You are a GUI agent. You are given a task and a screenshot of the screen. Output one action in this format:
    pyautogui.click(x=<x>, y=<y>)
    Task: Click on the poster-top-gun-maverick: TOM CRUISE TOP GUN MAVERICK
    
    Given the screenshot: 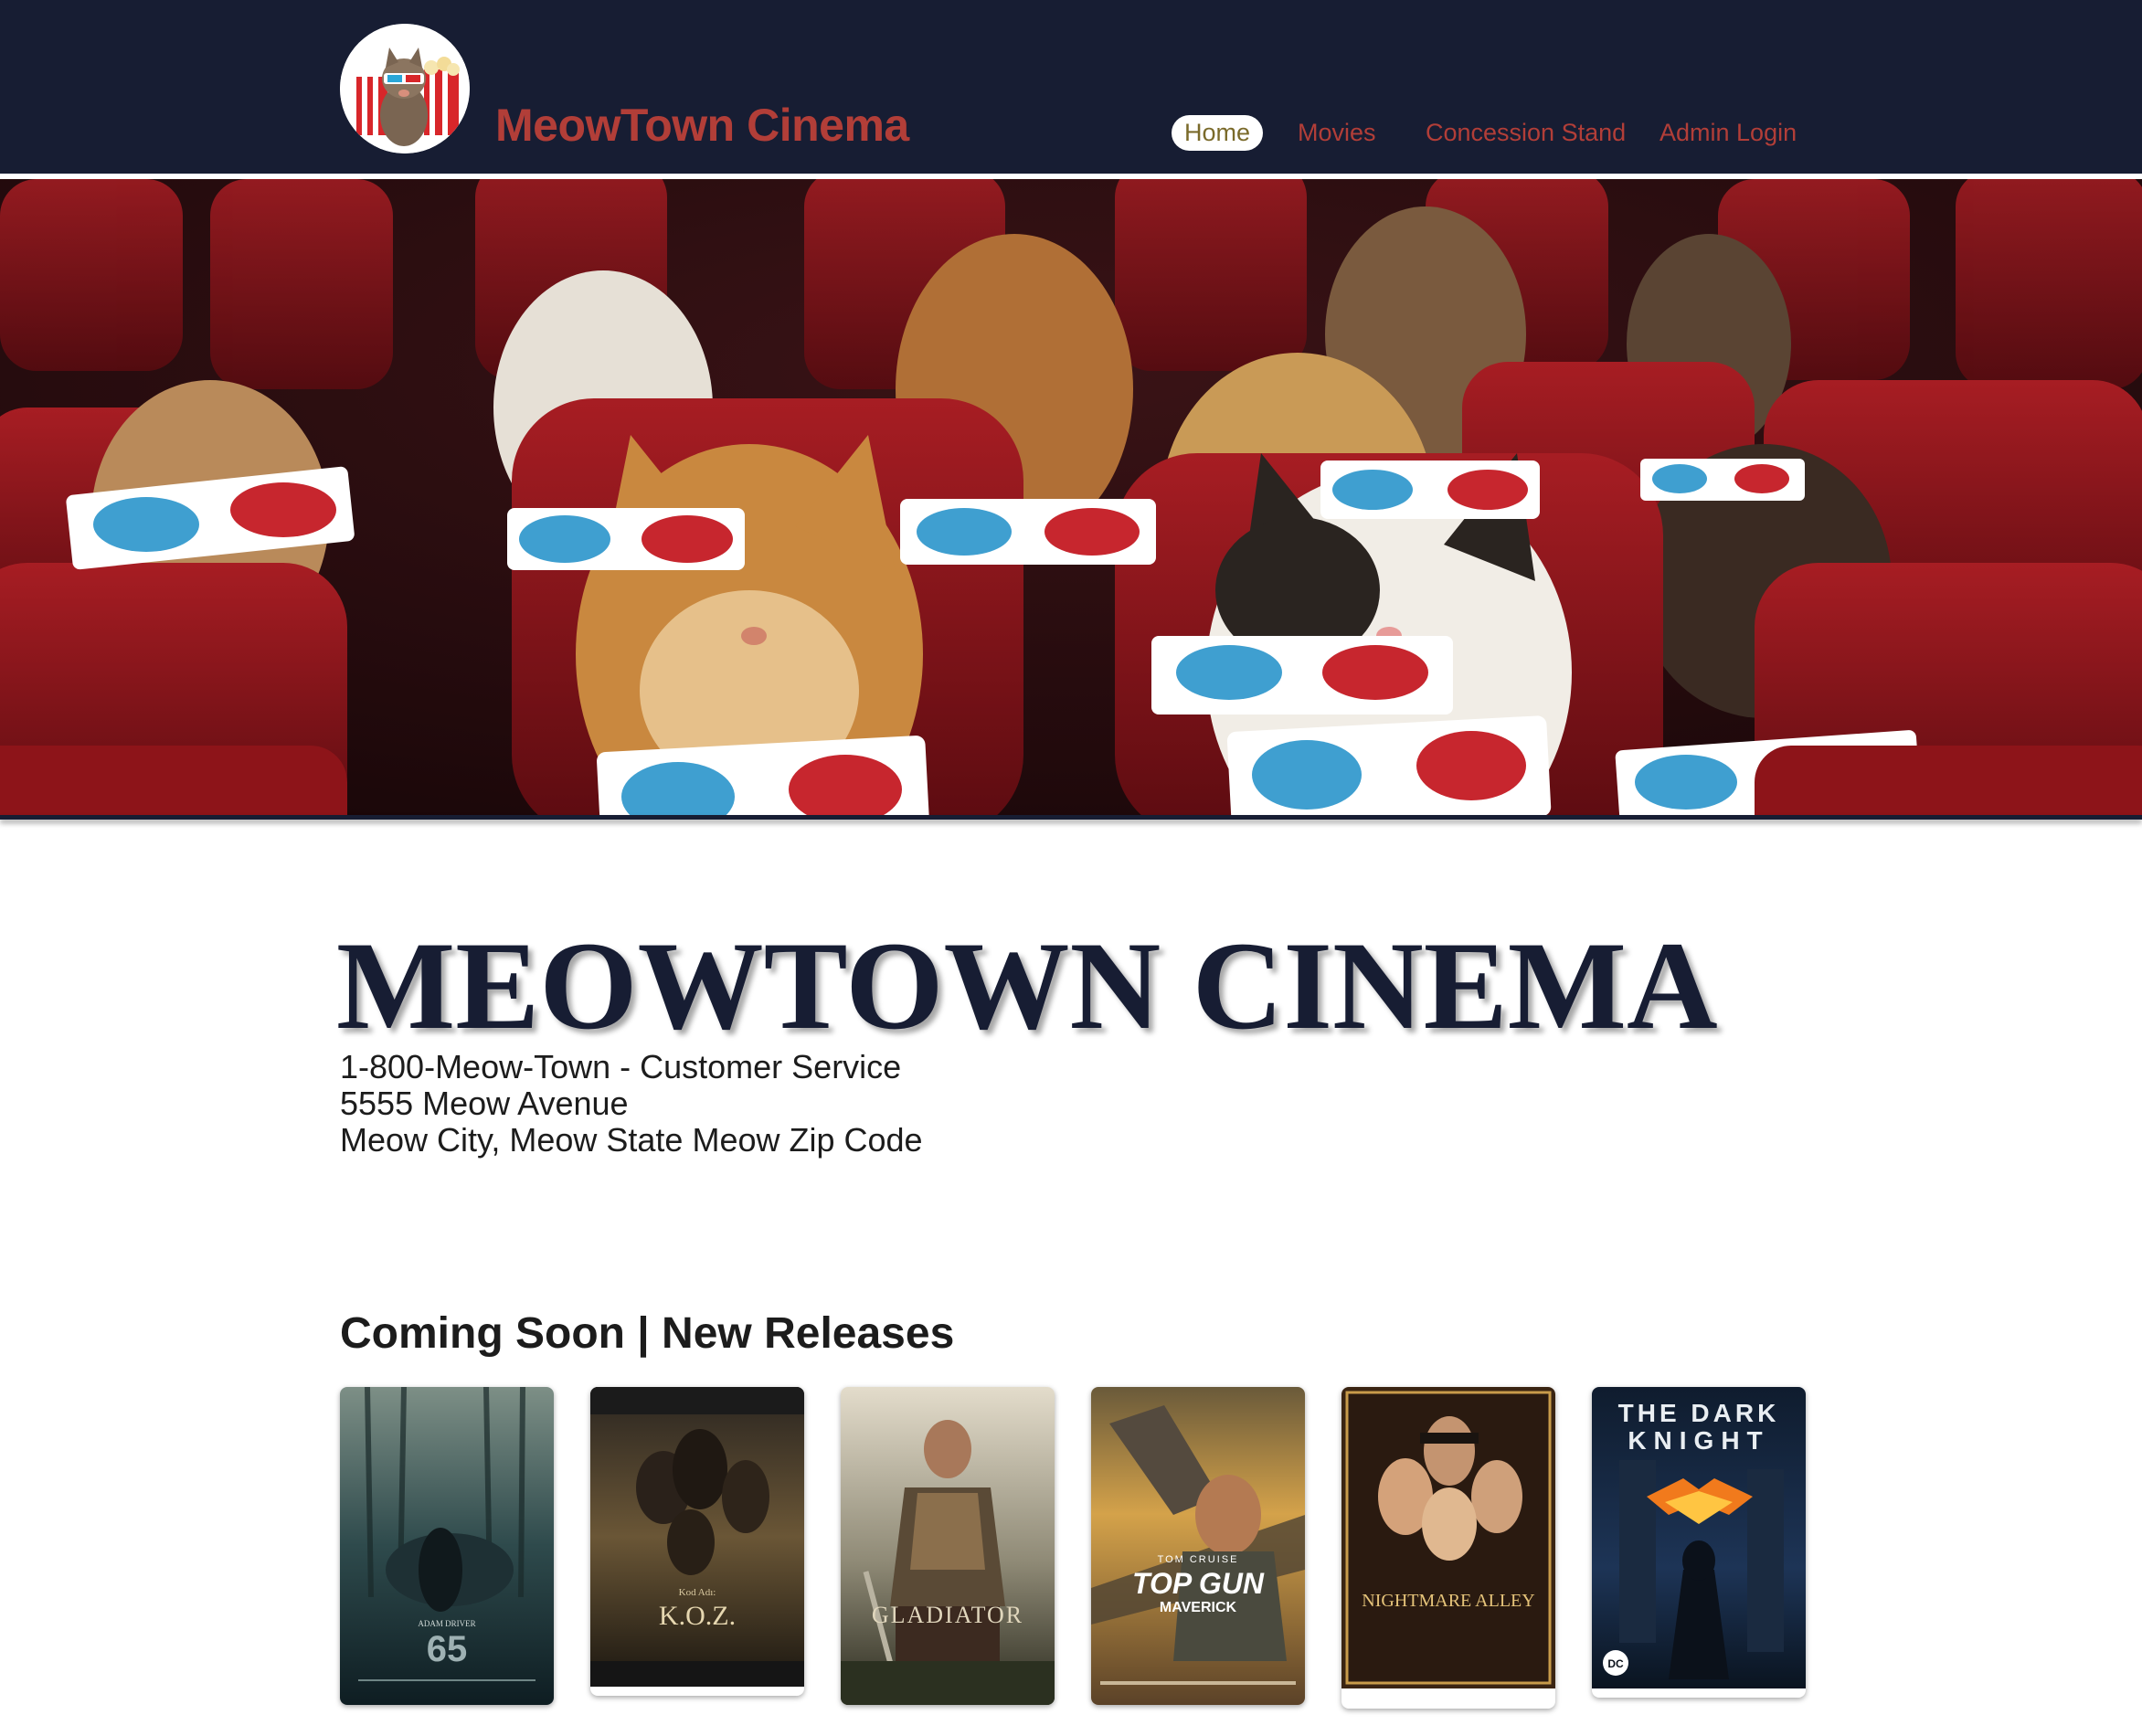 What is the action you would take?
    pyautogui.click(x=1198, y=1546)
    